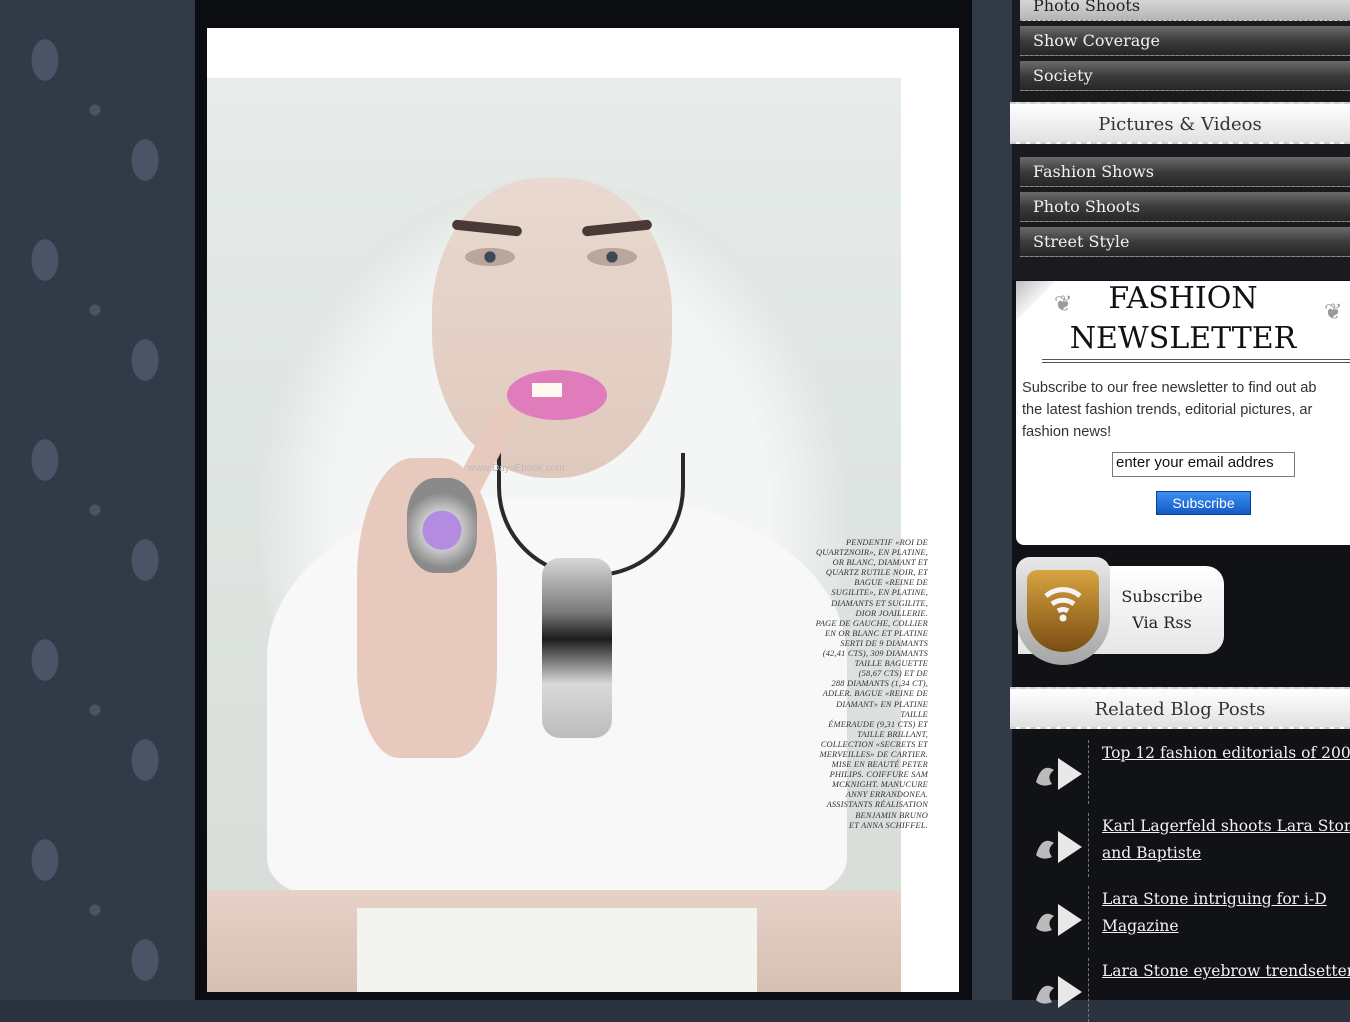 The image size is (1350, 1022). I want to click on newsletter-rule, so click(1196, 361).